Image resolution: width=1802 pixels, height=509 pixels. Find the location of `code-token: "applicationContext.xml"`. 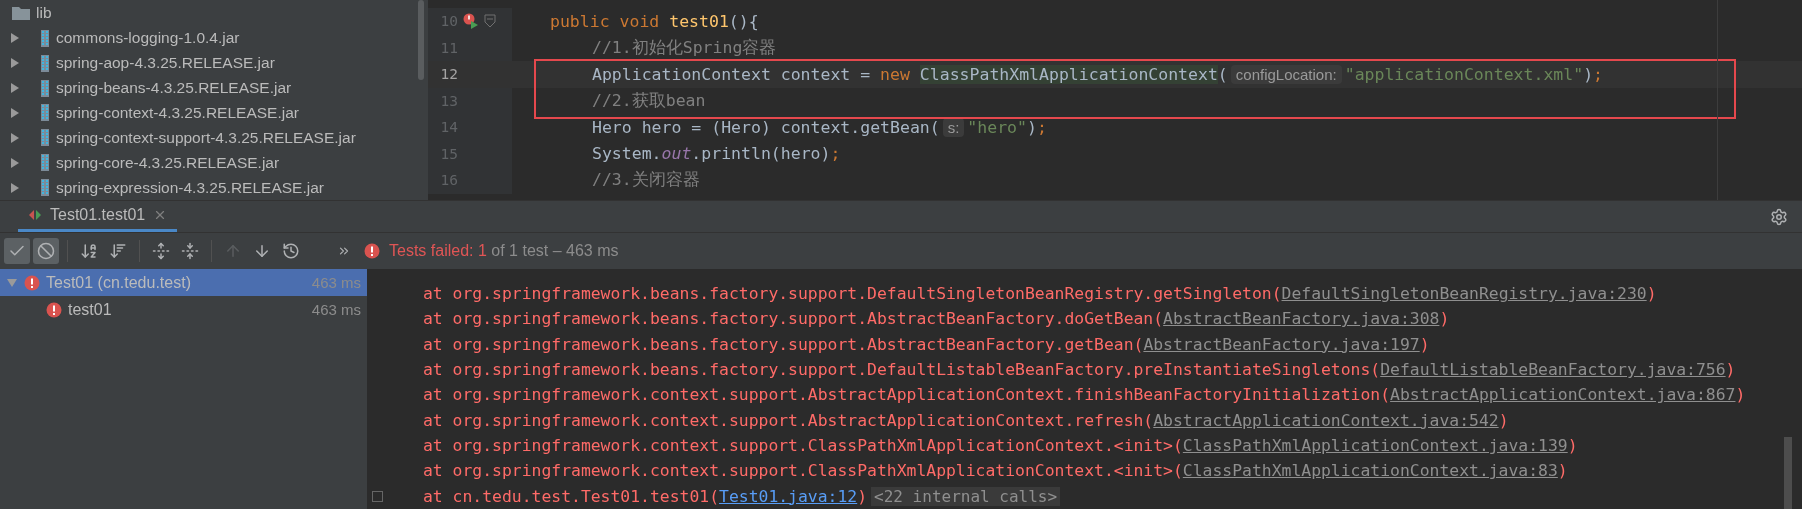

code-token: "applicationContext.xml" is located at coordinates (1464, 74).